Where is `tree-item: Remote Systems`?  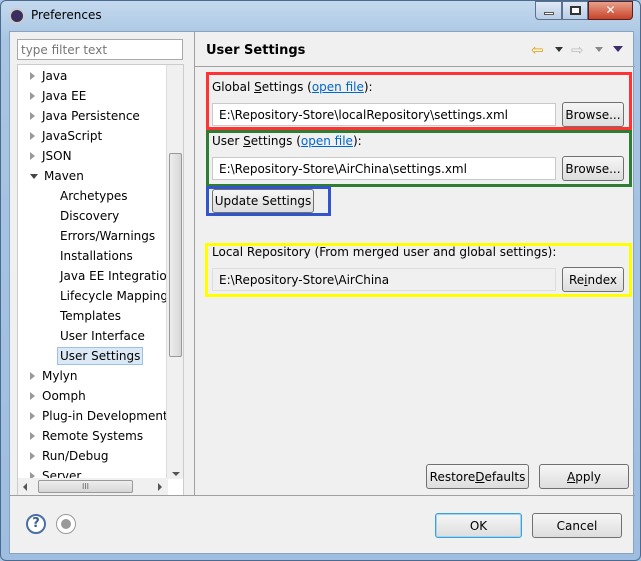
tree-item: Remote Systems is located at coordinates (86, 436).